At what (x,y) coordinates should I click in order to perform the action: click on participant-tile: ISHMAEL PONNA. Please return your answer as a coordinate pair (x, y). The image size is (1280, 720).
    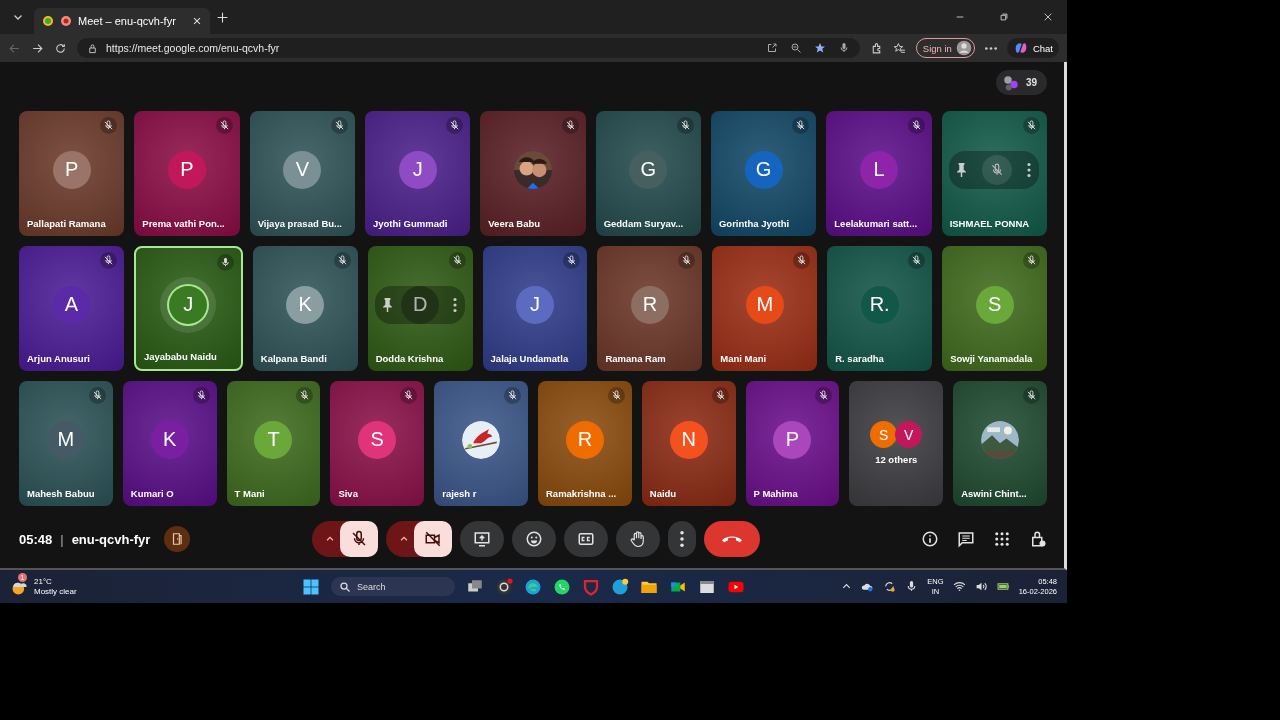
    Looking at the image, I should click on (994, 174).